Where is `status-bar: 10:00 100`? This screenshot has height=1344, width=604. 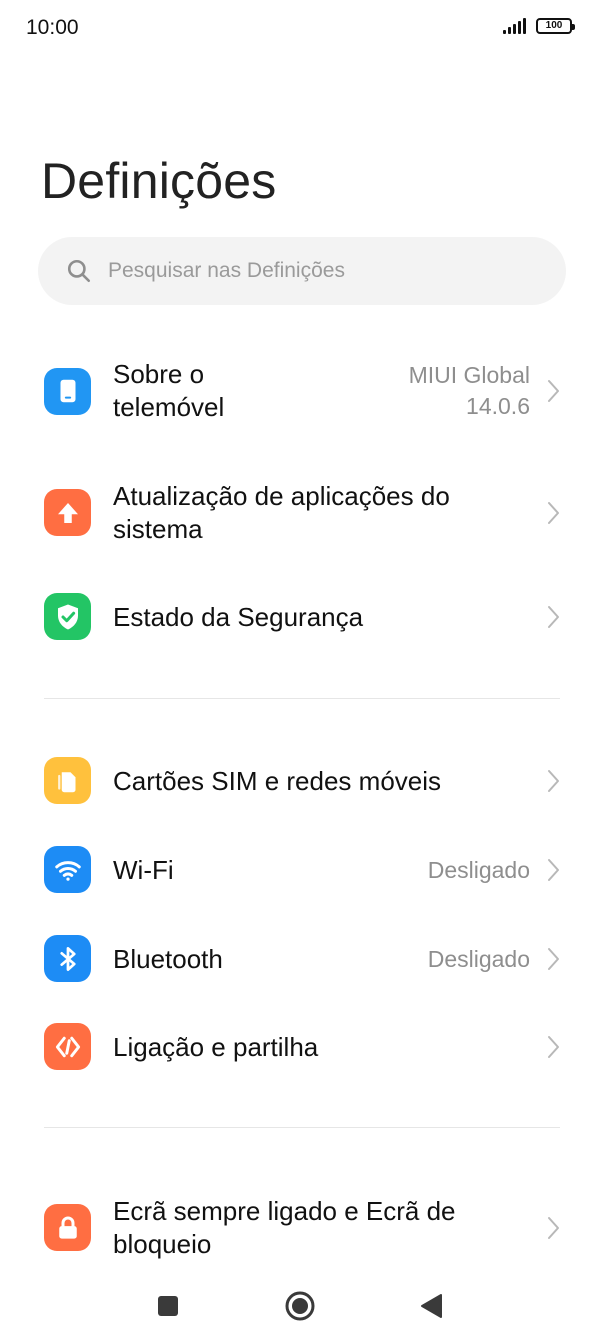 status-bar: 10:00 100 is located at coordinates (302, 30).